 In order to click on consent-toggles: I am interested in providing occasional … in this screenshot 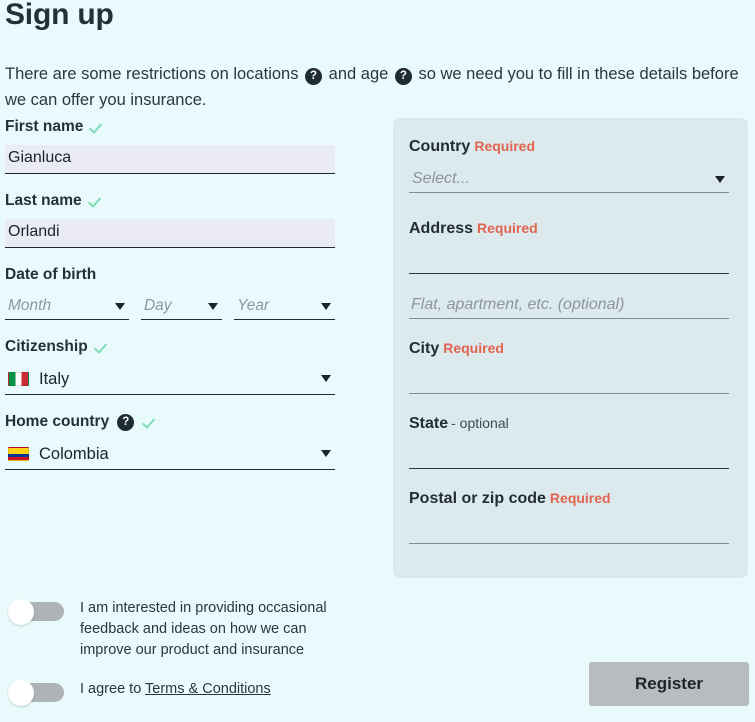, I will do `click(198, 660)`.